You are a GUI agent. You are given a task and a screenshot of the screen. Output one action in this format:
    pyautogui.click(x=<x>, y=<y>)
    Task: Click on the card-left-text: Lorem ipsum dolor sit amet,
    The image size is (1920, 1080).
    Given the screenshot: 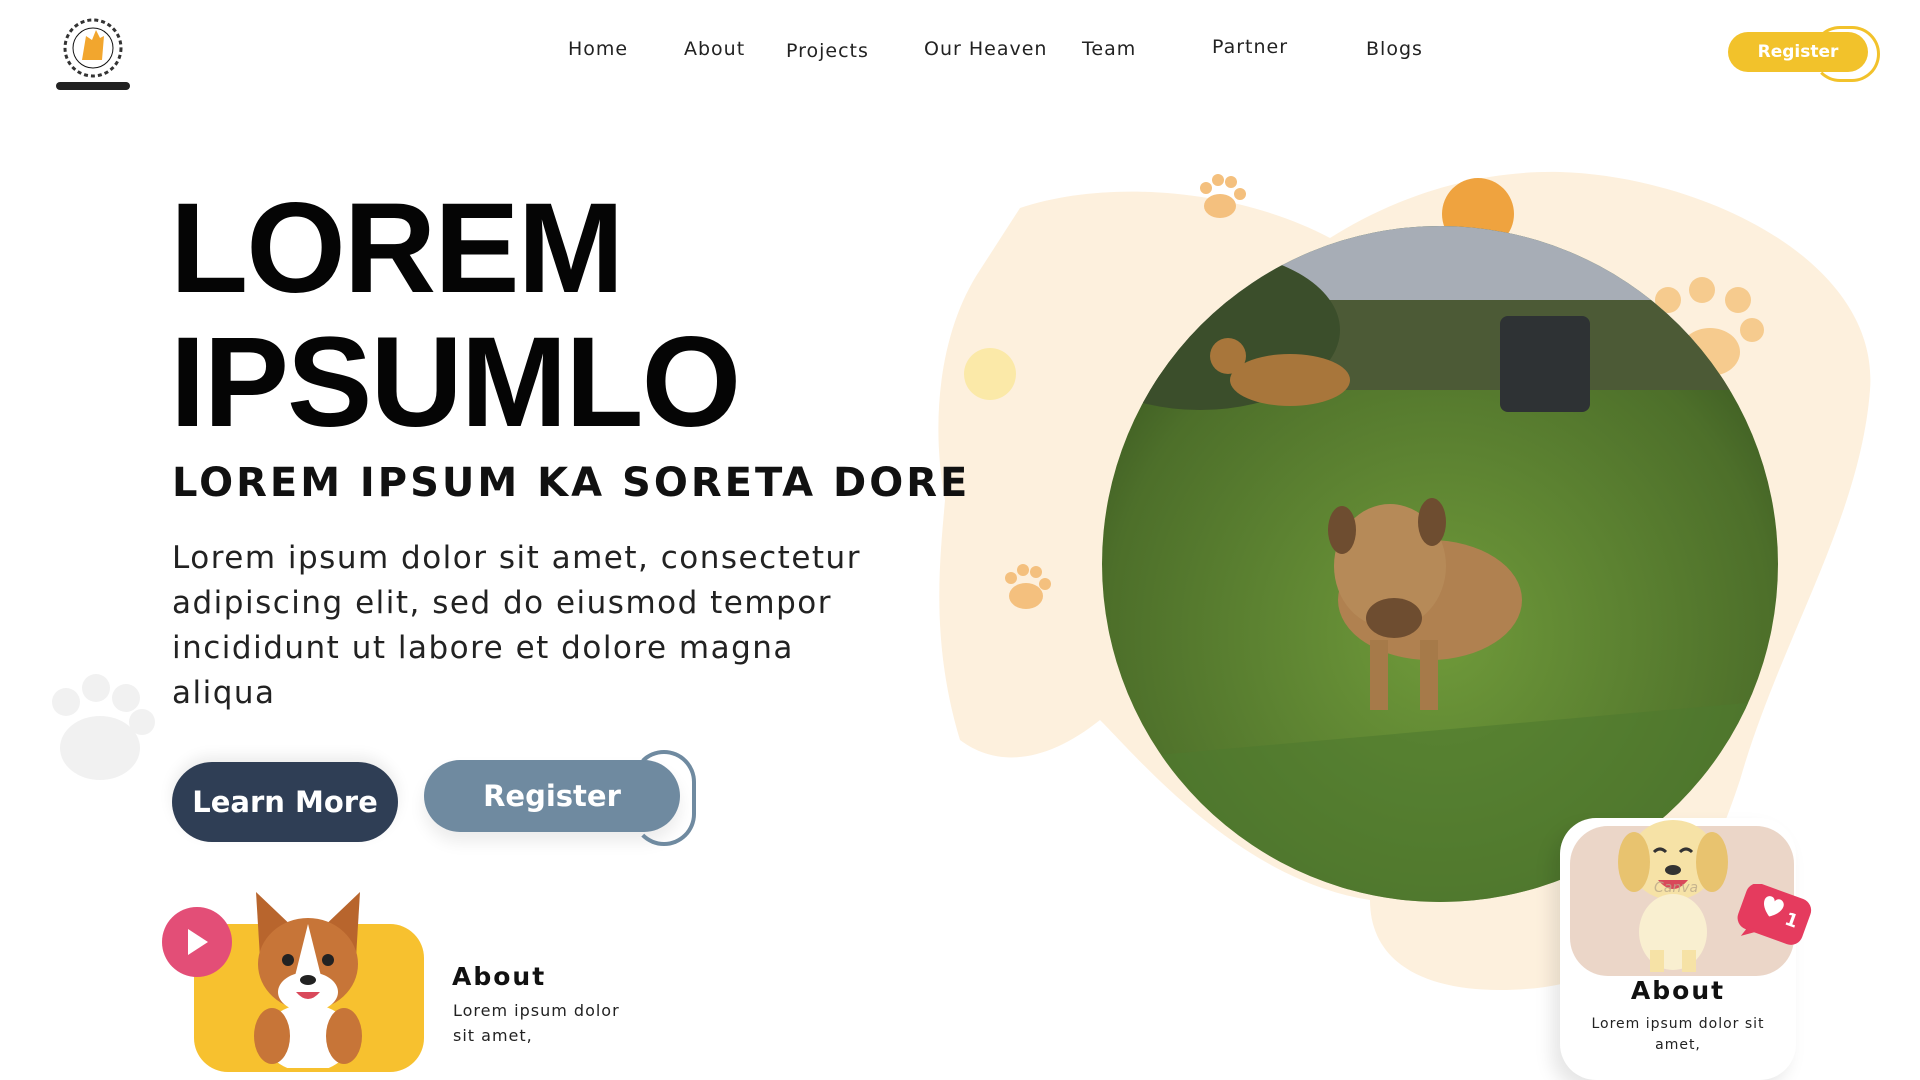 What is the action you would take?
    pyautogui.click(x=536, y=1023)
    